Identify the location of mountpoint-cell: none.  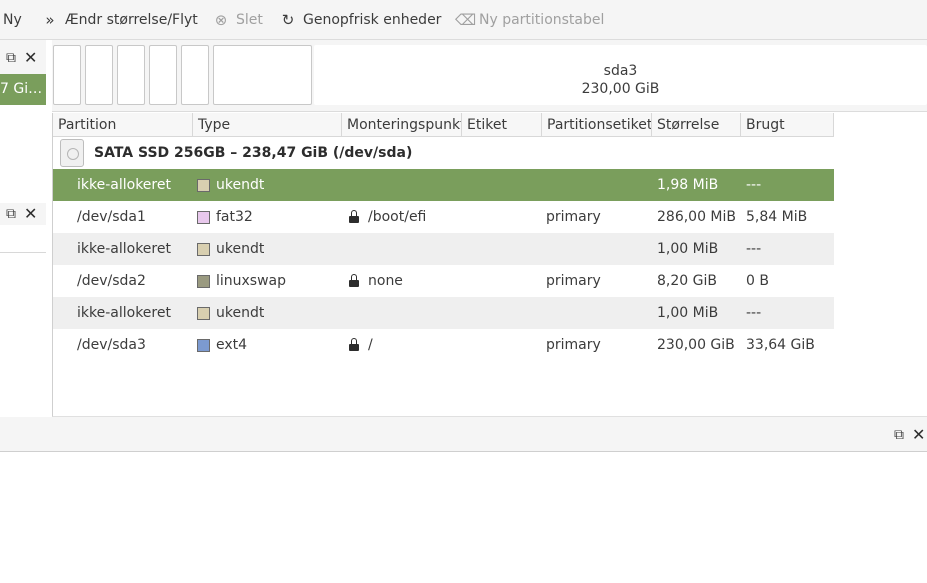
(385, 281).